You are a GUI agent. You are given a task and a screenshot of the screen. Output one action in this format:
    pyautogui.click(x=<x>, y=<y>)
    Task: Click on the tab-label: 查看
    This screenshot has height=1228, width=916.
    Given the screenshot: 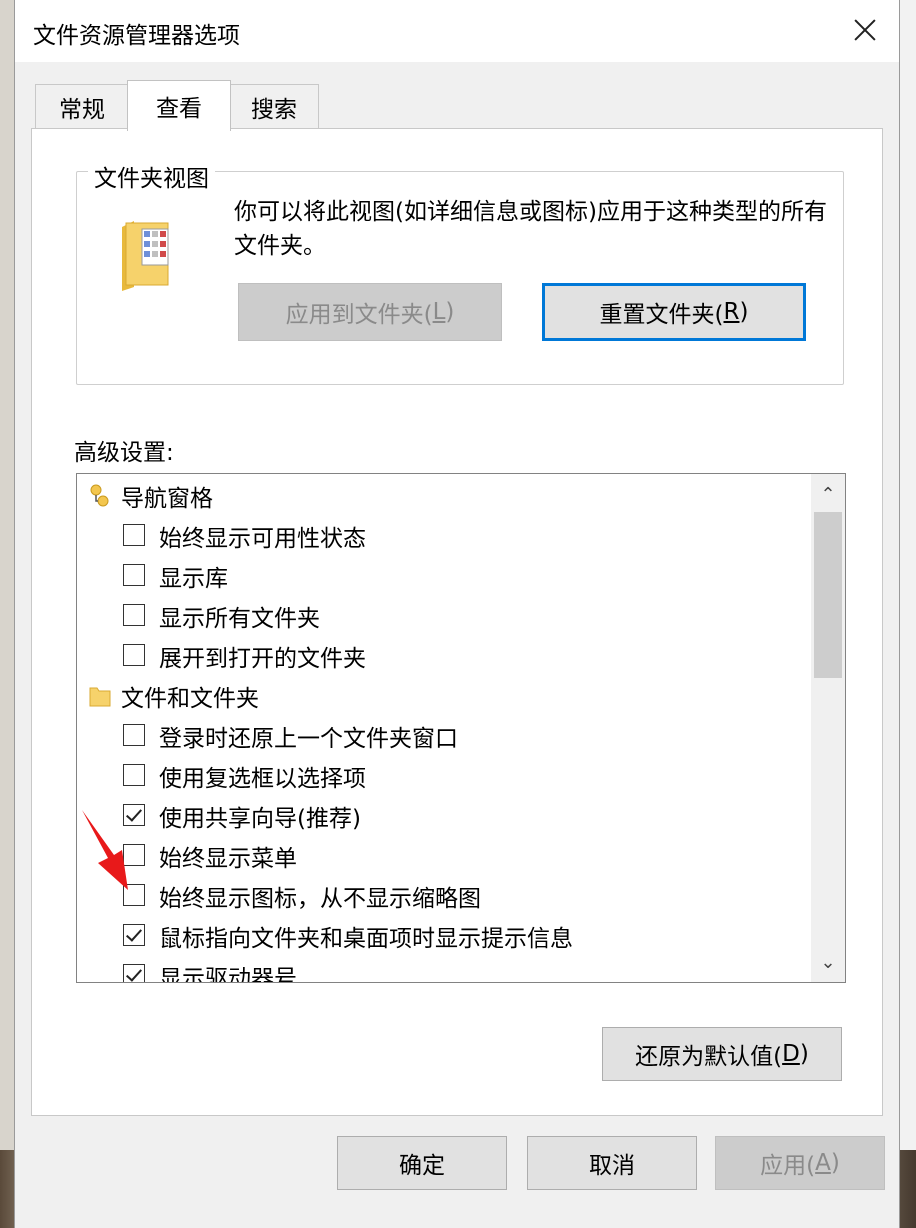 What is the action you would take?
    pyautogui.click(x=179, y=109)
    